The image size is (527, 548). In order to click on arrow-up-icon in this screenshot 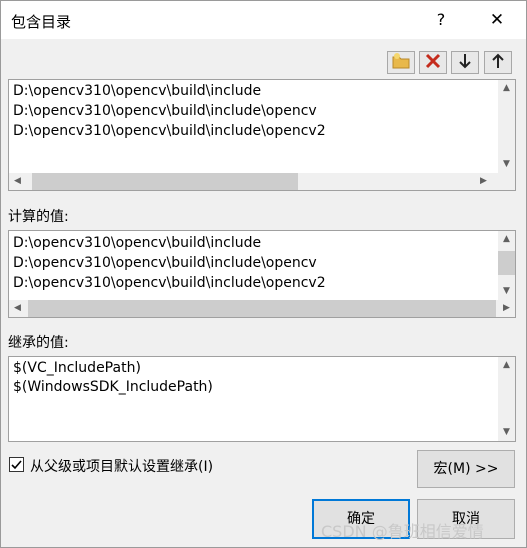, I will do `click(498, 63)`.